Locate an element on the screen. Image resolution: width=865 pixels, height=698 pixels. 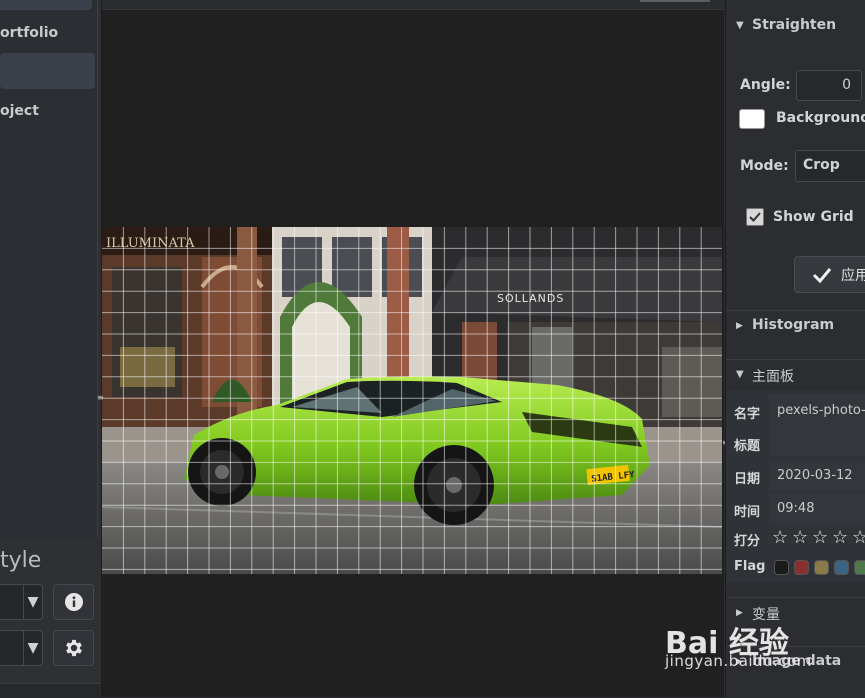
crop-handle-left: ≡ is located at coordinates (100, 403).